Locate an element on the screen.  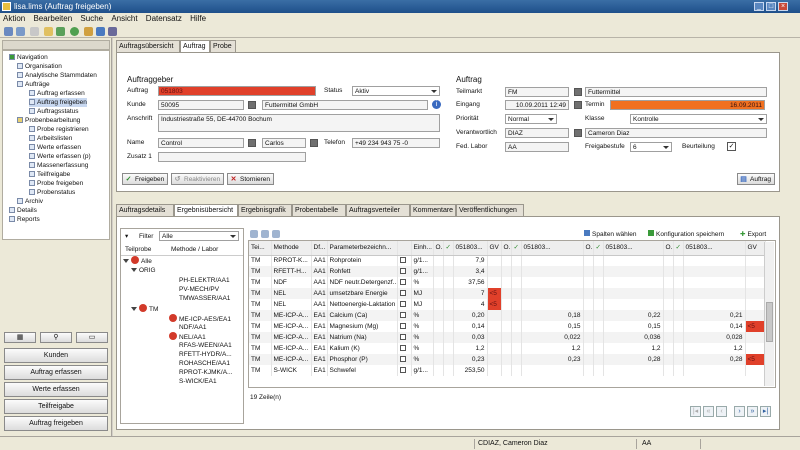
tree-view-button: ▦ is located at coordinates (20, 337).